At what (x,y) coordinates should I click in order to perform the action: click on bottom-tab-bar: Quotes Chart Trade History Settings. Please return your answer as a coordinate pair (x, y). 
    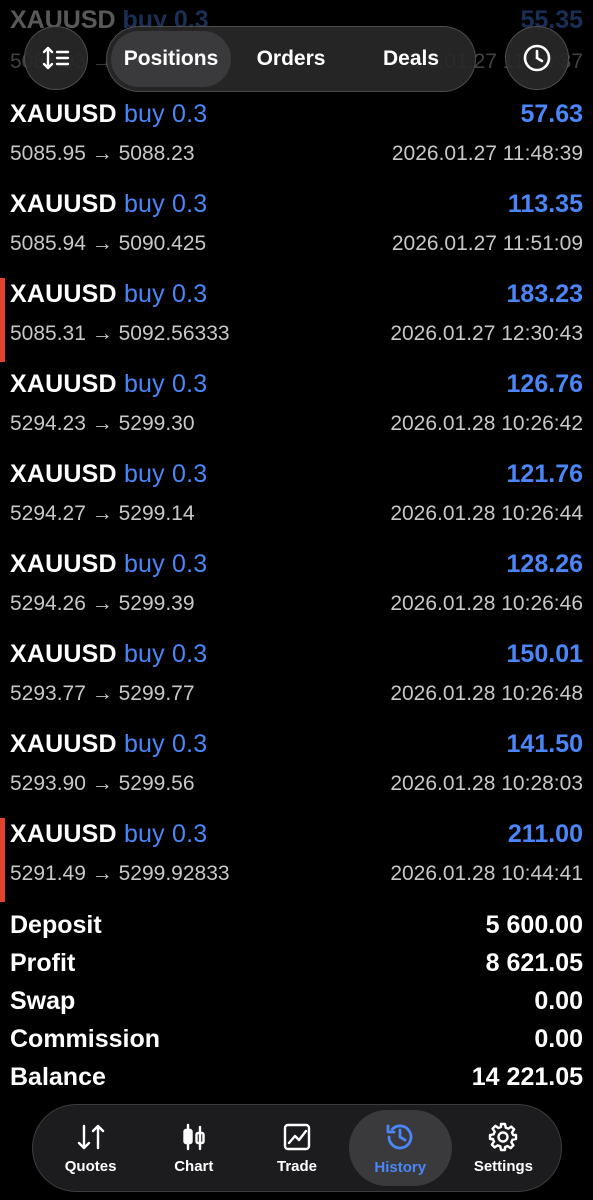
    Looking at the image, I should click on (297, 1148).